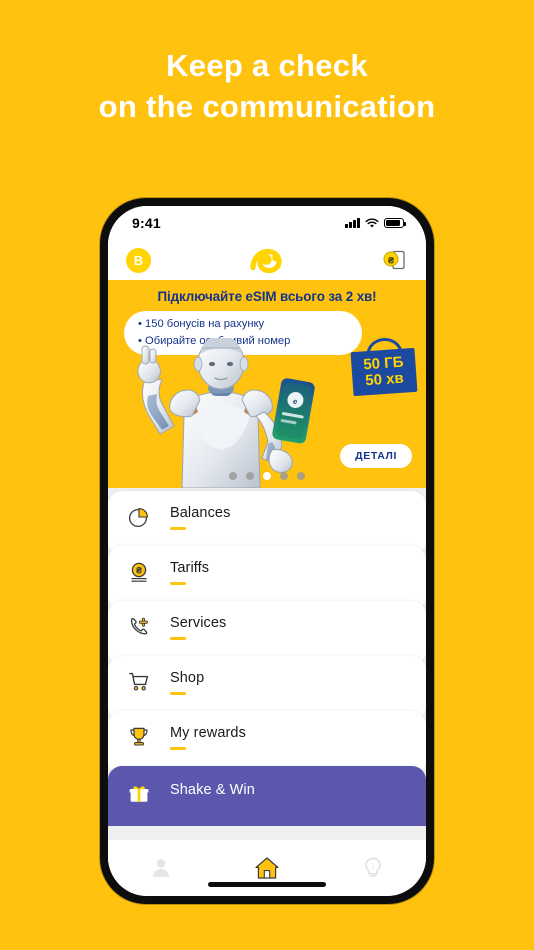 Image resolution: width=534 pixels, height=950 pixels. I want to click on banner-bullet-1: • 150 бонусів на рахунку, so click(201, 324).